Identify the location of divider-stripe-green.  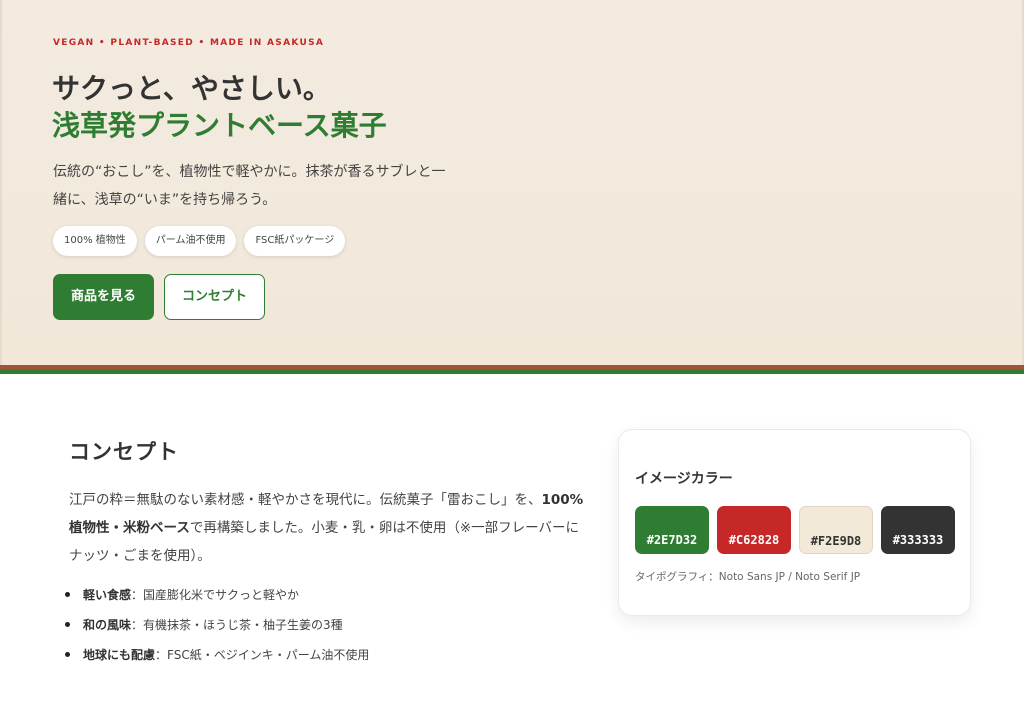
(512, 372).